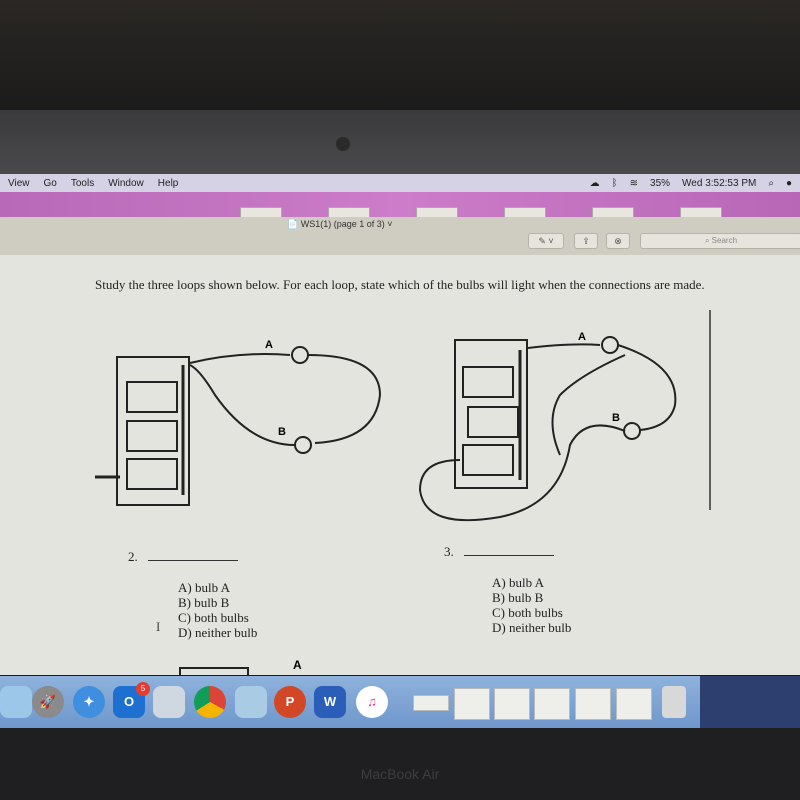  I want to click on siri-icon: ●, so click(789, 183).